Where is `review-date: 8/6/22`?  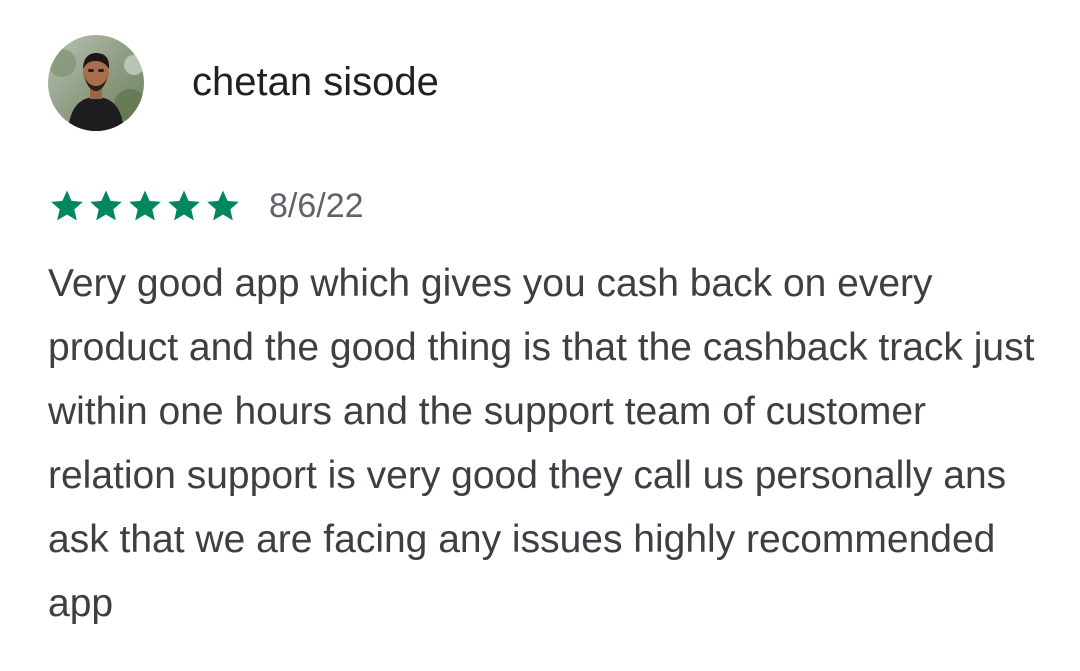 review-date: 8/6/22 is located at coordinates (316, 206).